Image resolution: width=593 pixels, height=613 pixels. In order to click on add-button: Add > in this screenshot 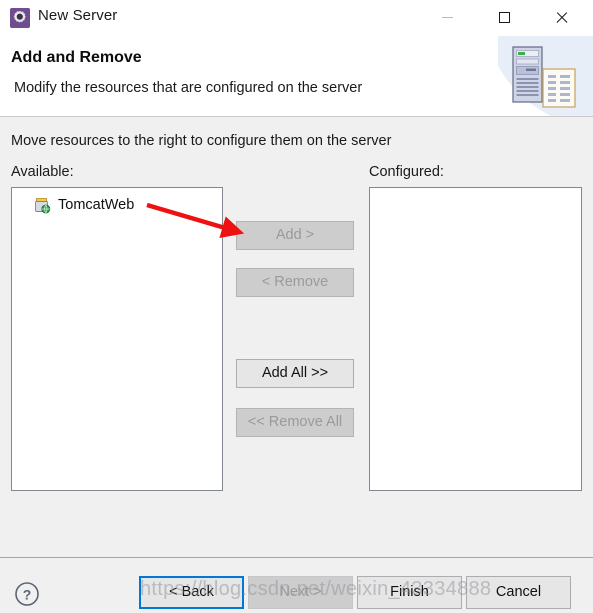, I will do `click(295, 235)`.